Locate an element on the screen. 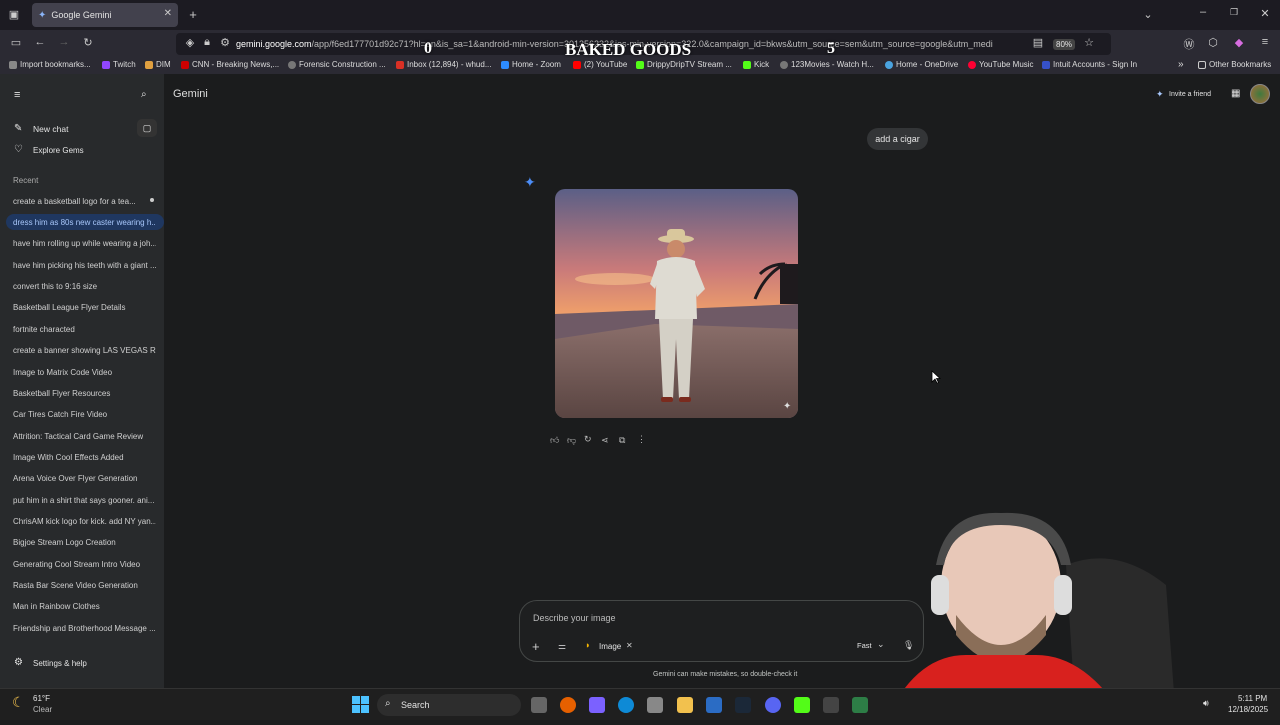  recent-chat-item: Image to Matrix Code Video is located at coordinates (84, 372).